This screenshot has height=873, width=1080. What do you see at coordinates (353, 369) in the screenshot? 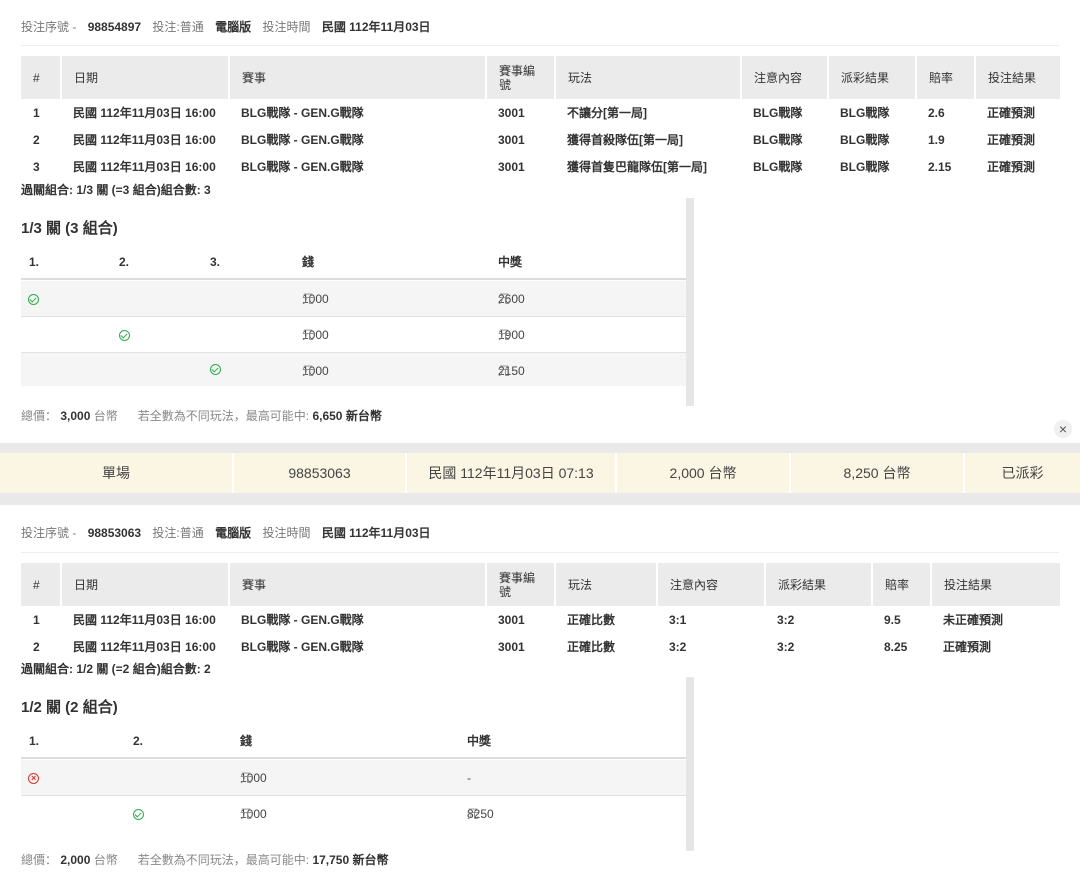
I see `combo-row: 1000 元 2150 元` at bounding box center [353, 369].